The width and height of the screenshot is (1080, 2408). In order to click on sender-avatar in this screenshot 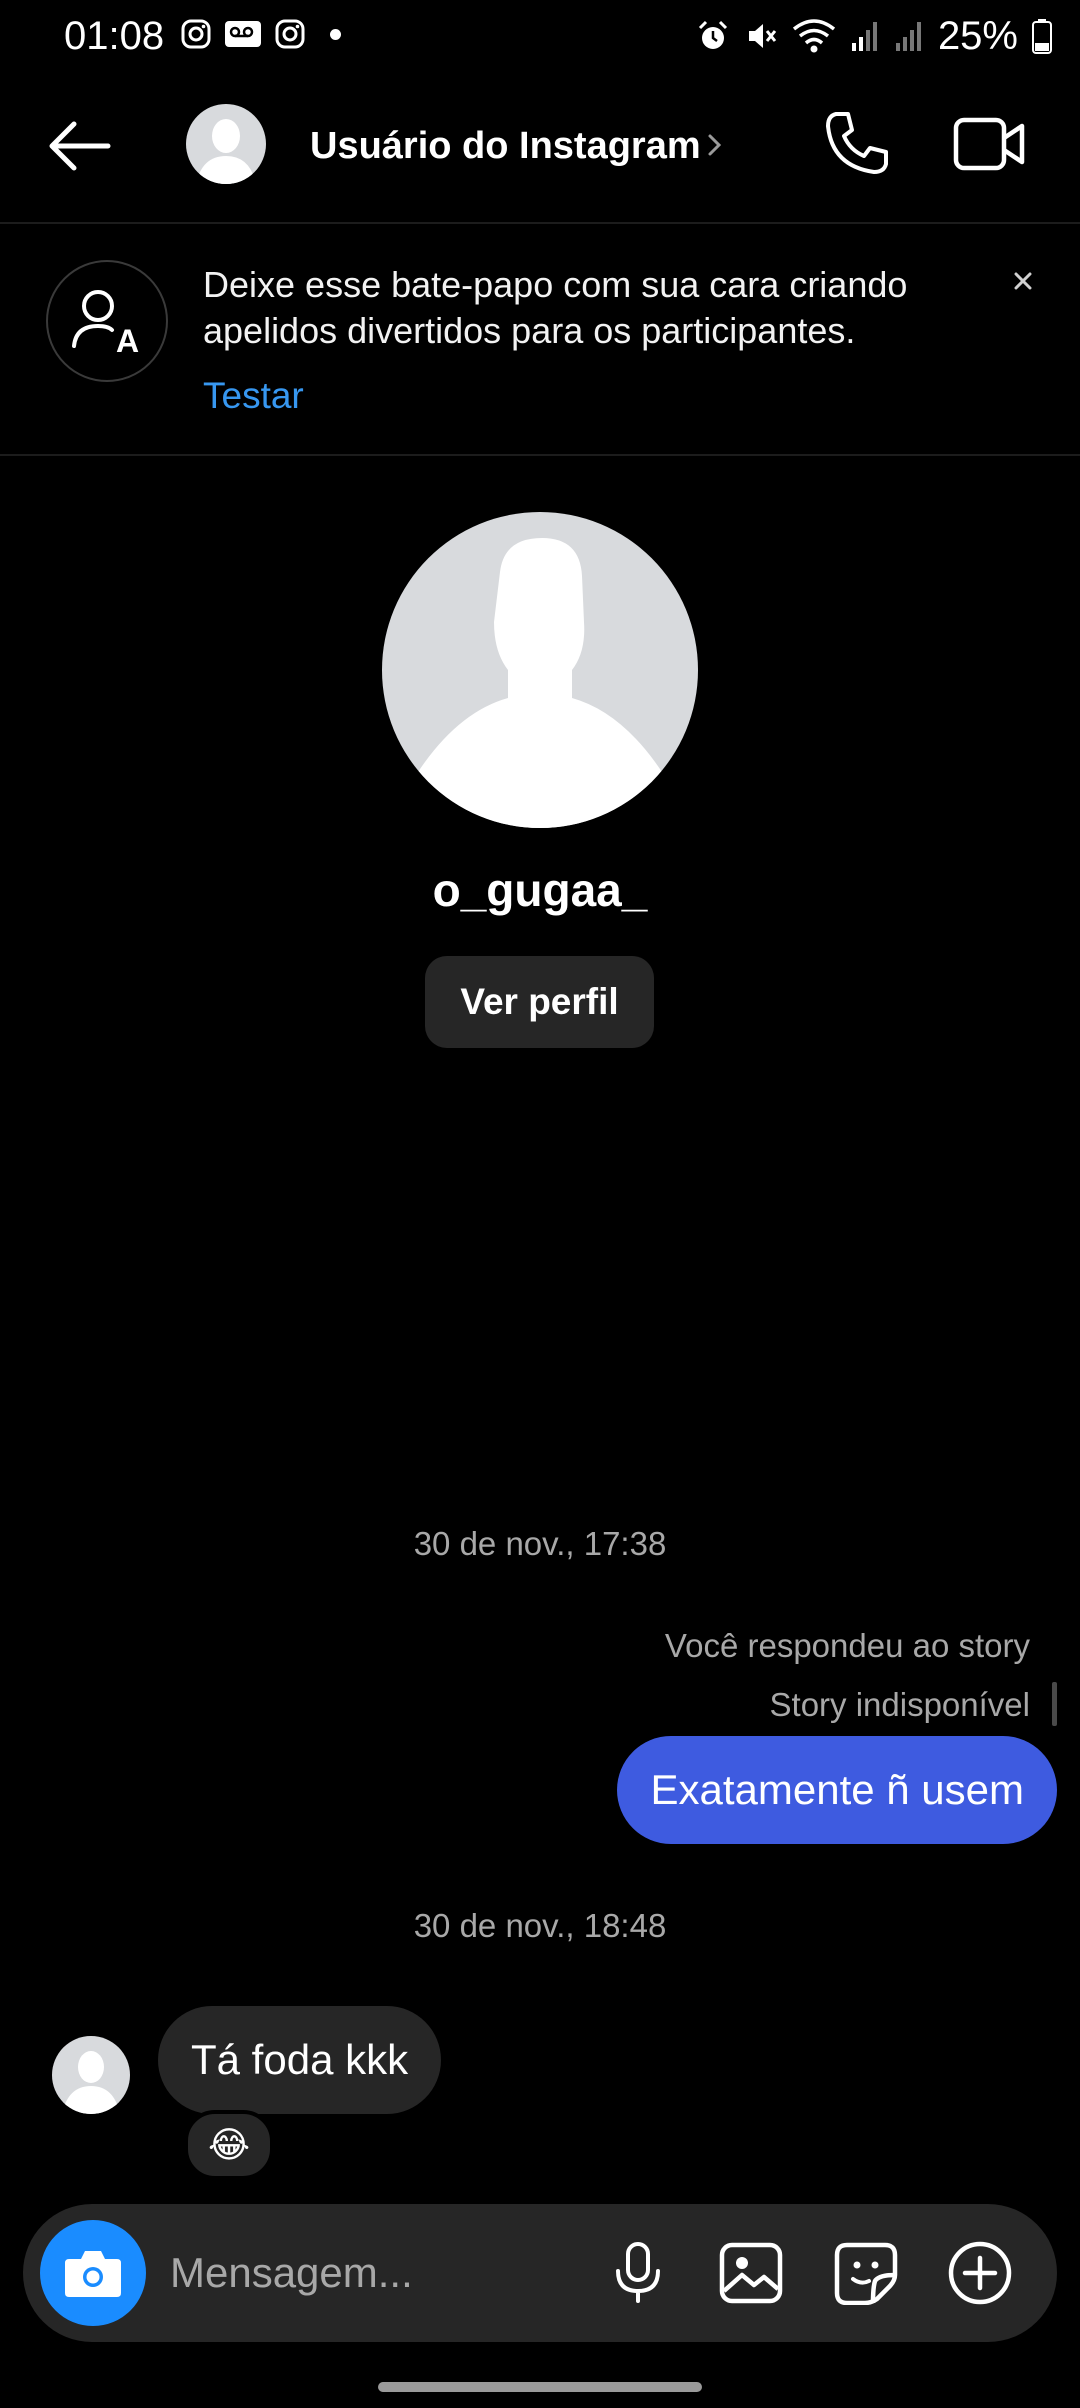, I will do `click(91, 2075)`.